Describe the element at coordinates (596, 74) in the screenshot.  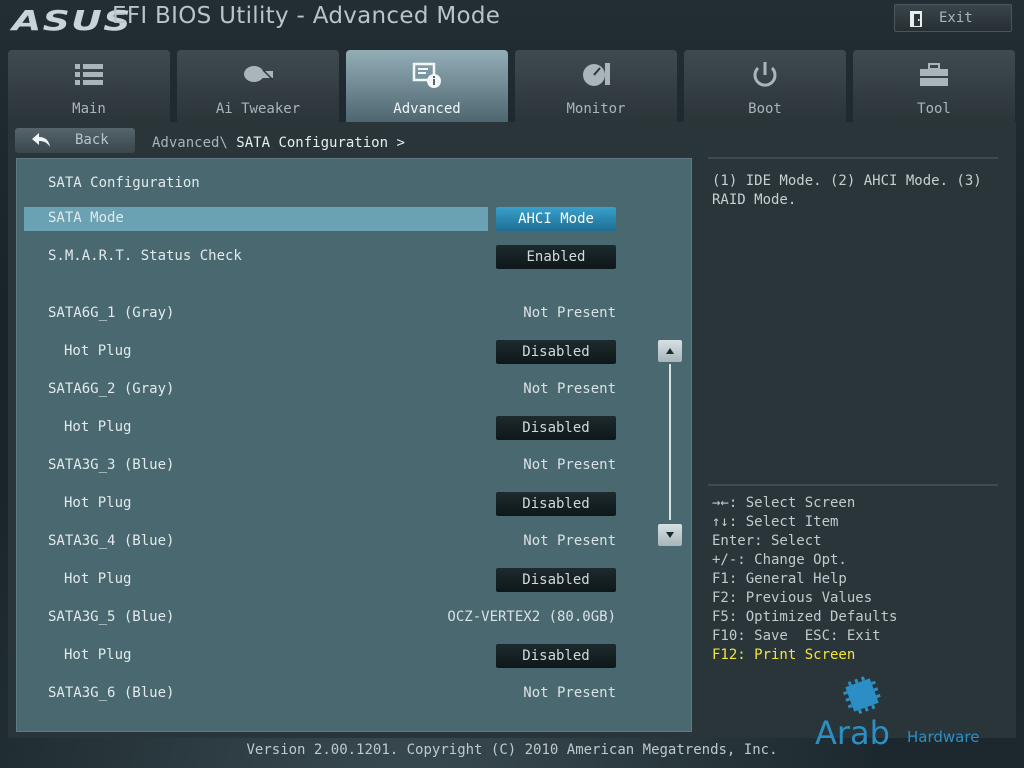
I see `monitor-gauge-icon` at that location.